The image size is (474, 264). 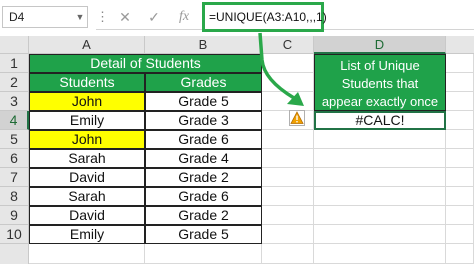 I want to click on cell-c9, so click(x=288, y=215).